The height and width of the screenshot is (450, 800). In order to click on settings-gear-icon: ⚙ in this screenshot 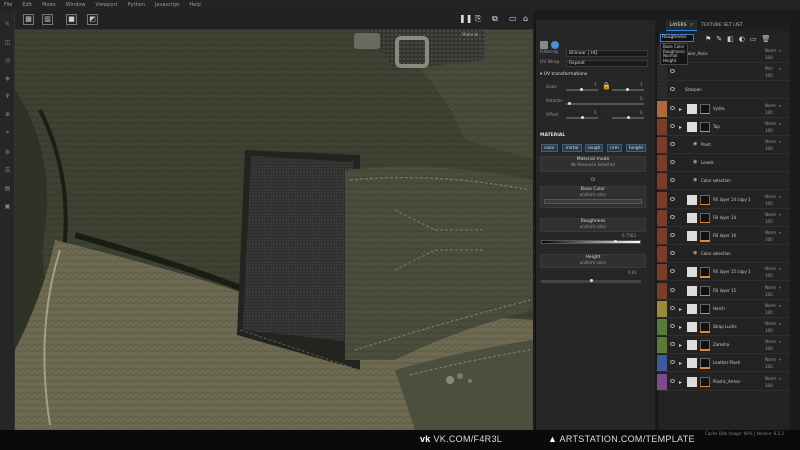, I will do `click(7, 153)`.